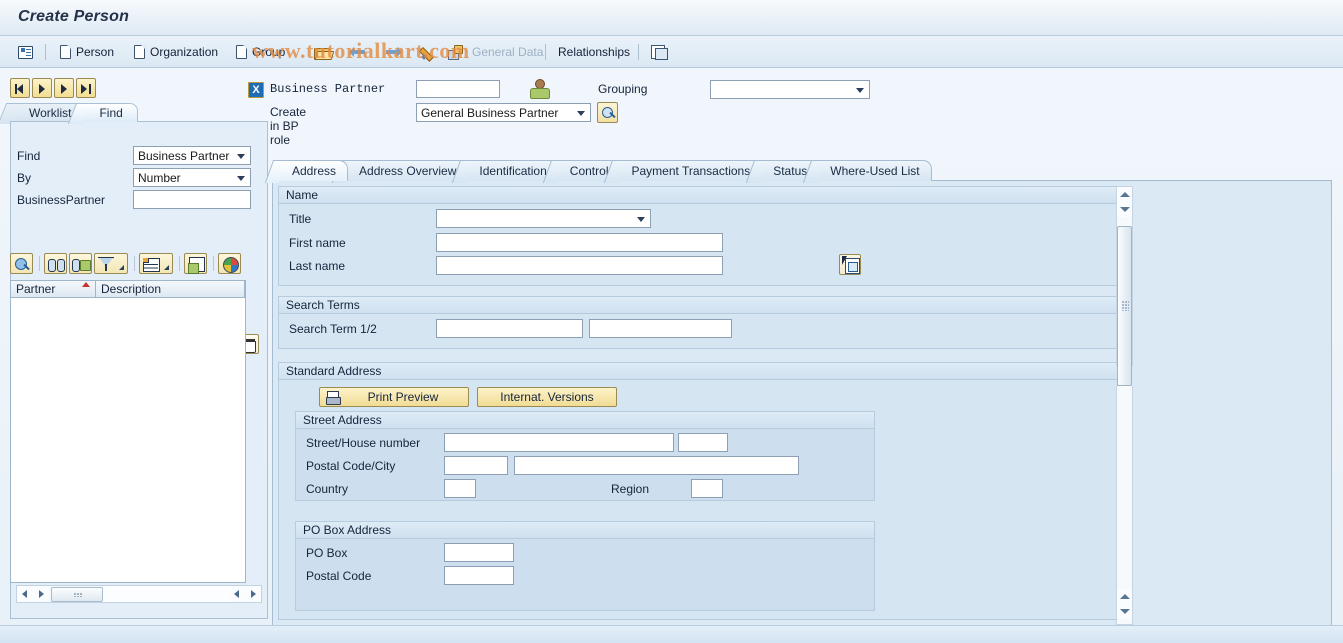  I want to click on create-in-bp-role-select: General Business Partner, so click(503, 112).